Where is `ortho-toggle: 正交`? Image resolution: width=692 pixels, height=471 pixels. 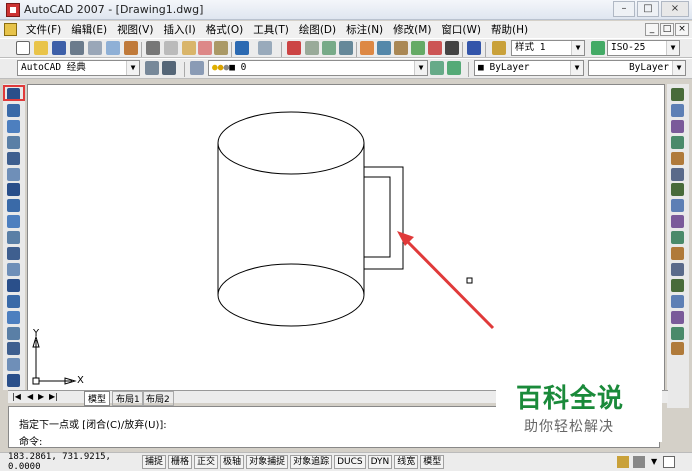 ortho-toggle: 正交 is located at coordinates (206, 462).